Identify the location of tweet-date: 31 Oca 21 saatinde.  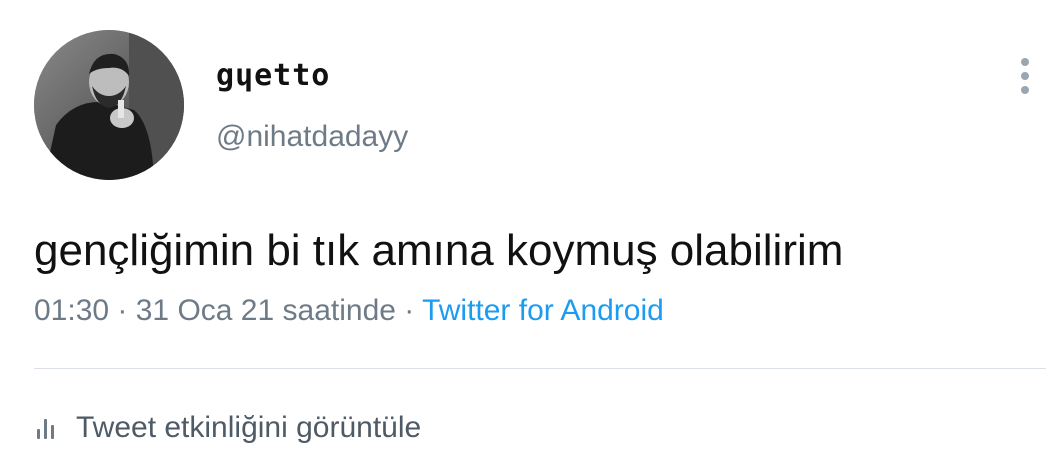
(266, 310).